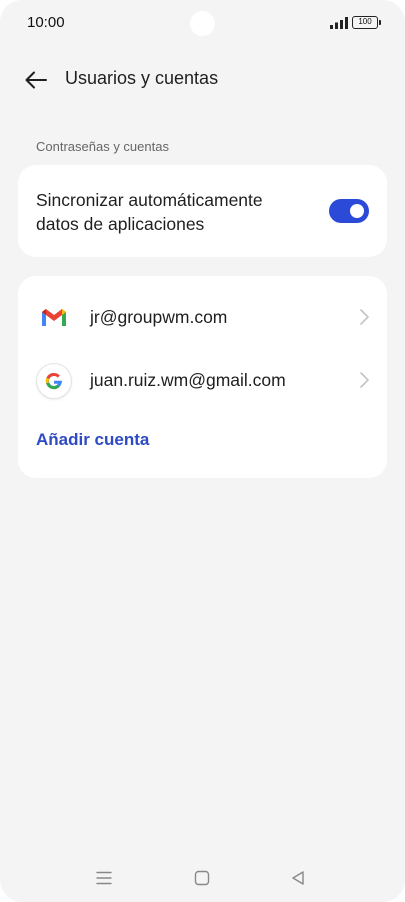  I want to click on signal-icon, so click(339, 23).